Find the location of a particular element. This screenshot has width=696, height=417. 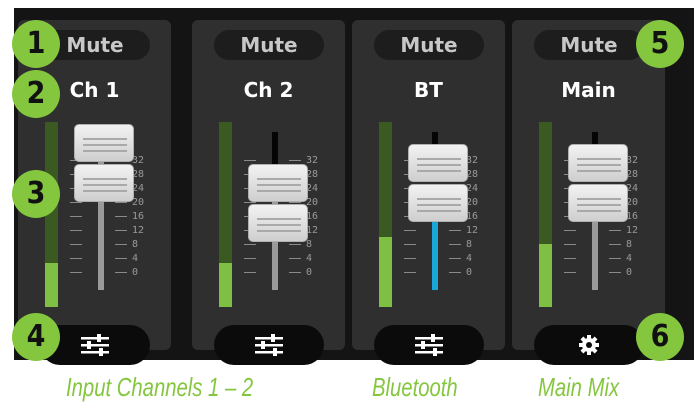

channel-name: Main is located at coordinates (588, 90).